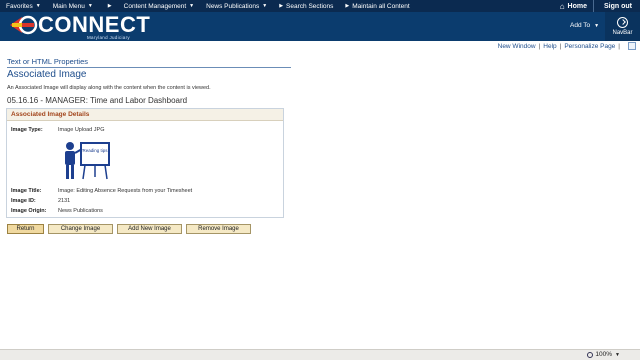 The height and width of the screenshot is (360, 640). Describe the element at coordinates (19, 6) in the screenshot. I see `menu-favorites-label: Favorites` at that location.